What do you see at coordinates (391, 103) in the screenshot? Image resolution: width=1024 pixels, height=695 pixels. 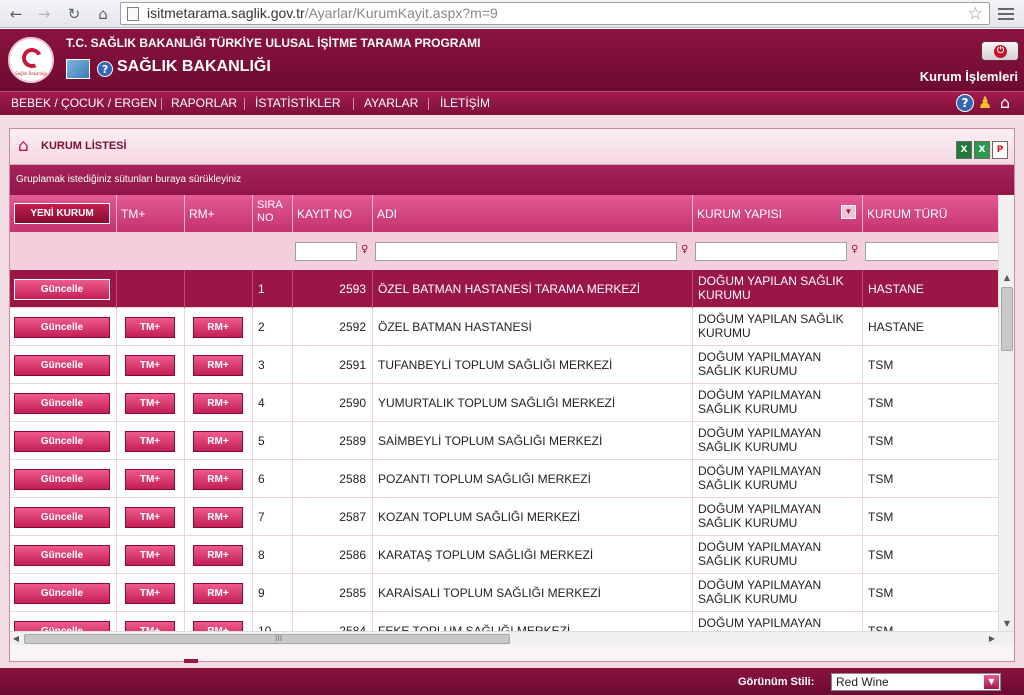 I see `menu-ayarlar: AYARLAR` at bounding box center [391, 103].